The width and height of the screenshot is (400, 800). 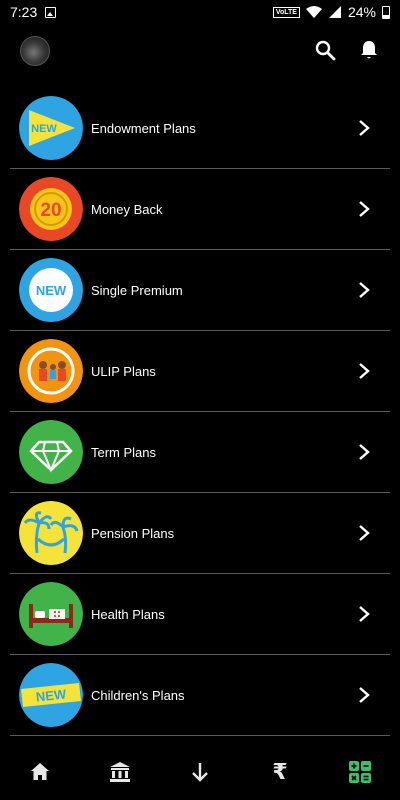 What do you see at coordinates (133, 533) in the screenshot?
I see `plan-label-pension: Pension Plans` at bounding box center [133, 533].